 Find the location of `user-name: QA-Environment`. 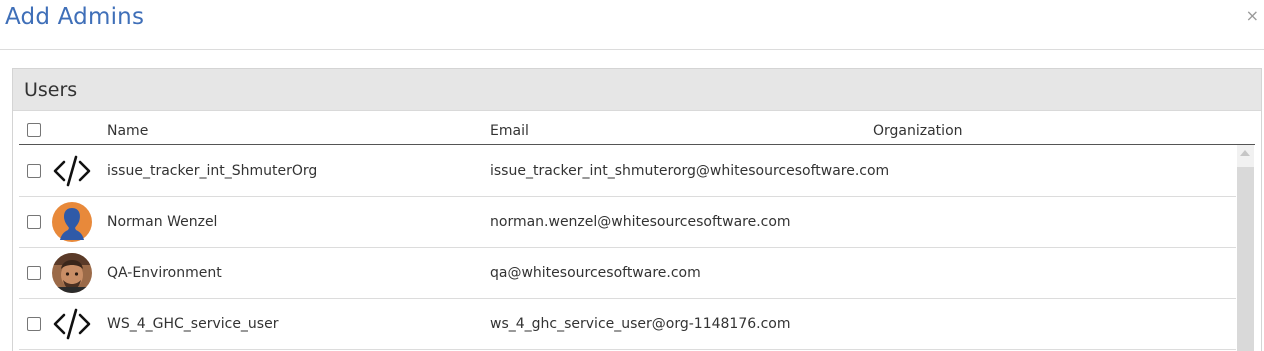

user-name: QA-Environment is located at coordinates (164, 273).